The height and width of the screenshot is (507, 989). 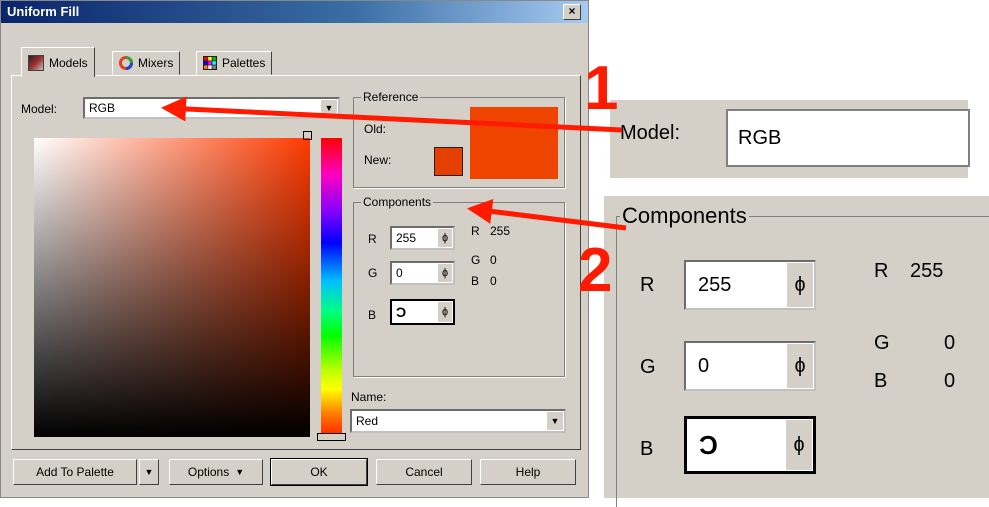 I want to click on tab-models-label: Models, so click(x=68, y=62).